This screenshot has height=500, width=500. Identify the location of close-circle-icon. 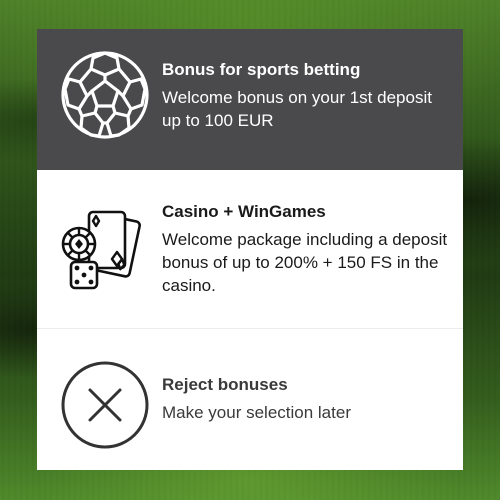
(105, 407).